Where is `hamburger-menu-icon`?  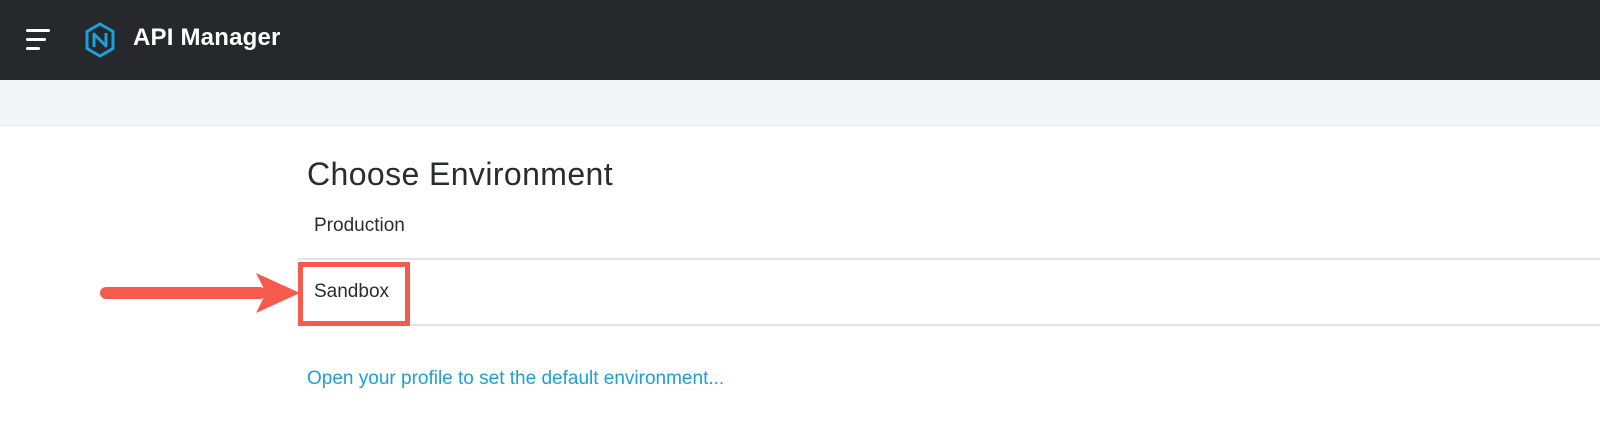 hamburger-menu-icon is located at coordinates (40, 40).